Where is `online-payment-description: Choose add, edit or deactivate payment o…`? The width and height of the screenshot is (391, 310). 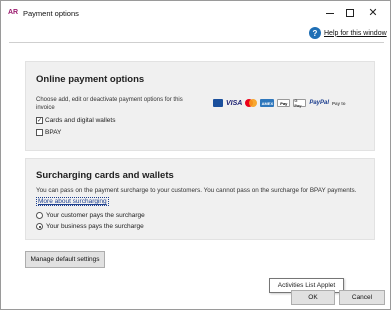 online-payment-description: Choose add, edit or deactivate payment o… is located at coordinates (109, 104).